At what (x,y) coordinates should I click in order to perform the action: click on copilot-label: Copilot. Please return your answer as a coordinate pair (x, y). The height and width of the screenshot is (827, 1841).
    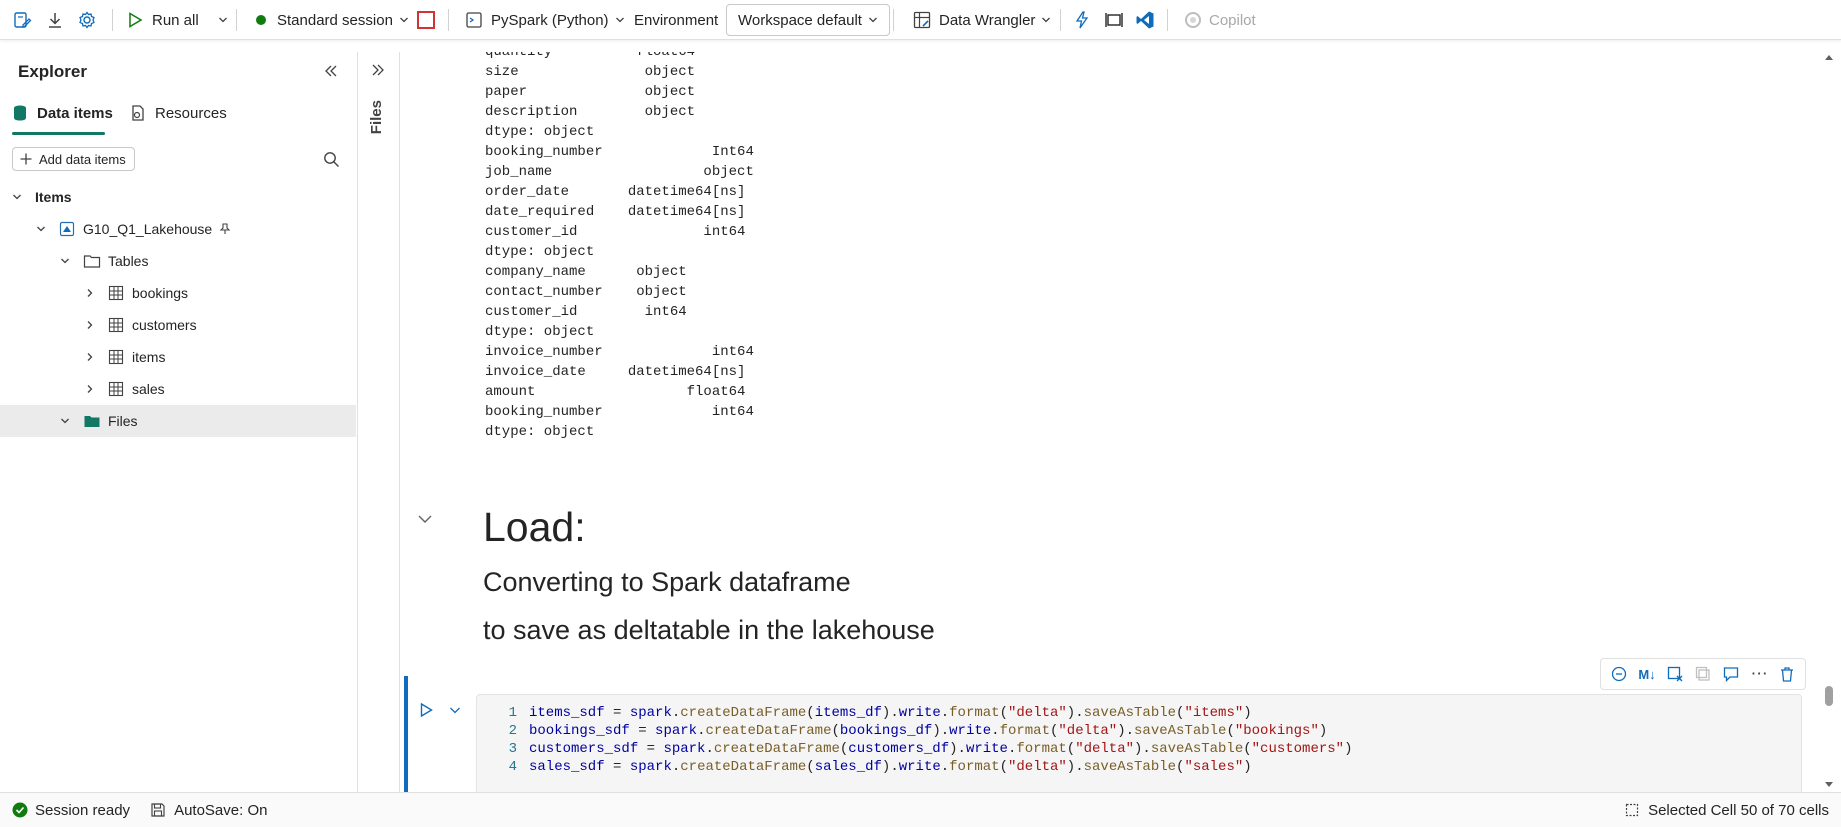
    Looking at the image, I should click on (1232, 20).